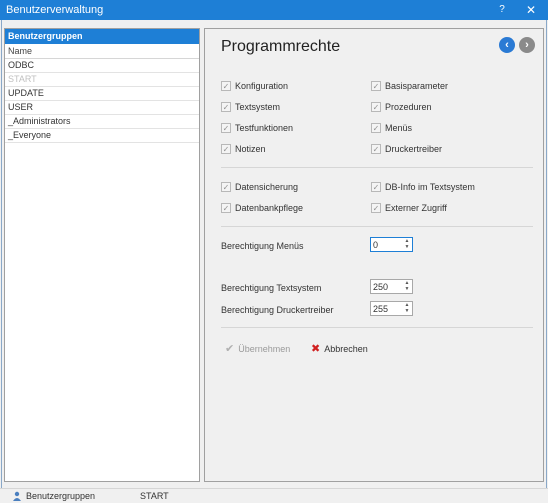  I want to click on checkbox-notizen: ✓ Notizen, so click(243, 149).